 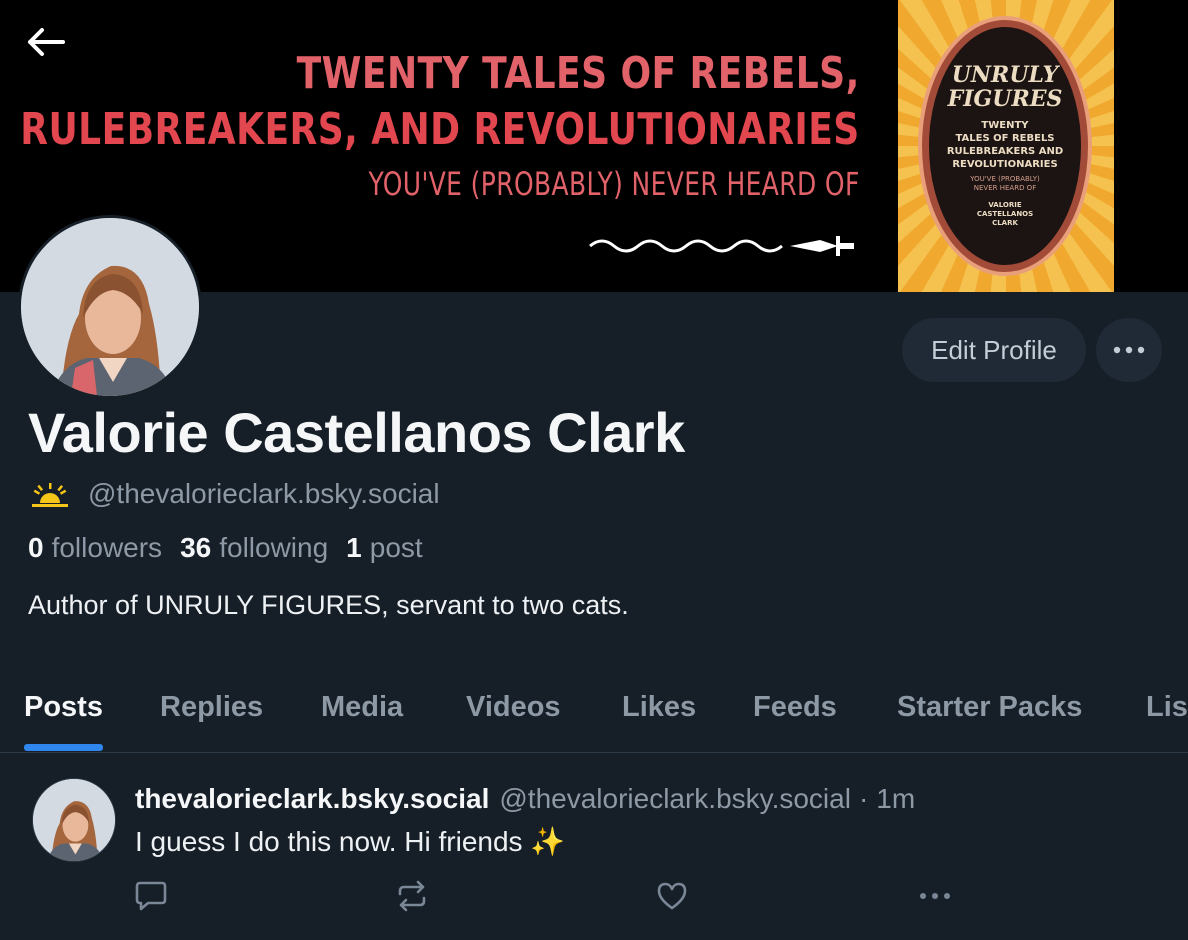 I want to click on book-subtitle-line-3: RULEBREAKERS AND, so click(x=1005, y=151).